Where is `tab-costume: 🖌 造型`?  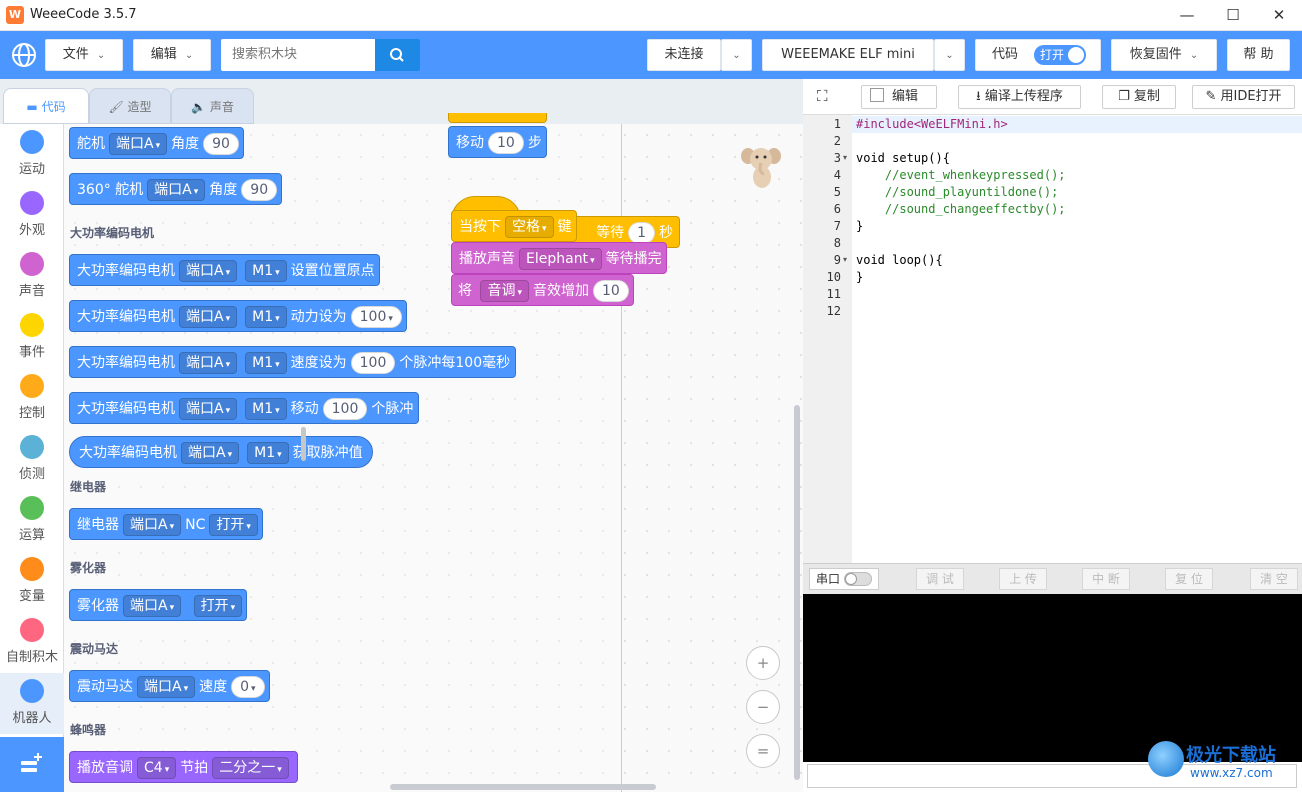 tab-costume: 🖌 造型 is located at coordinates (130, 106).